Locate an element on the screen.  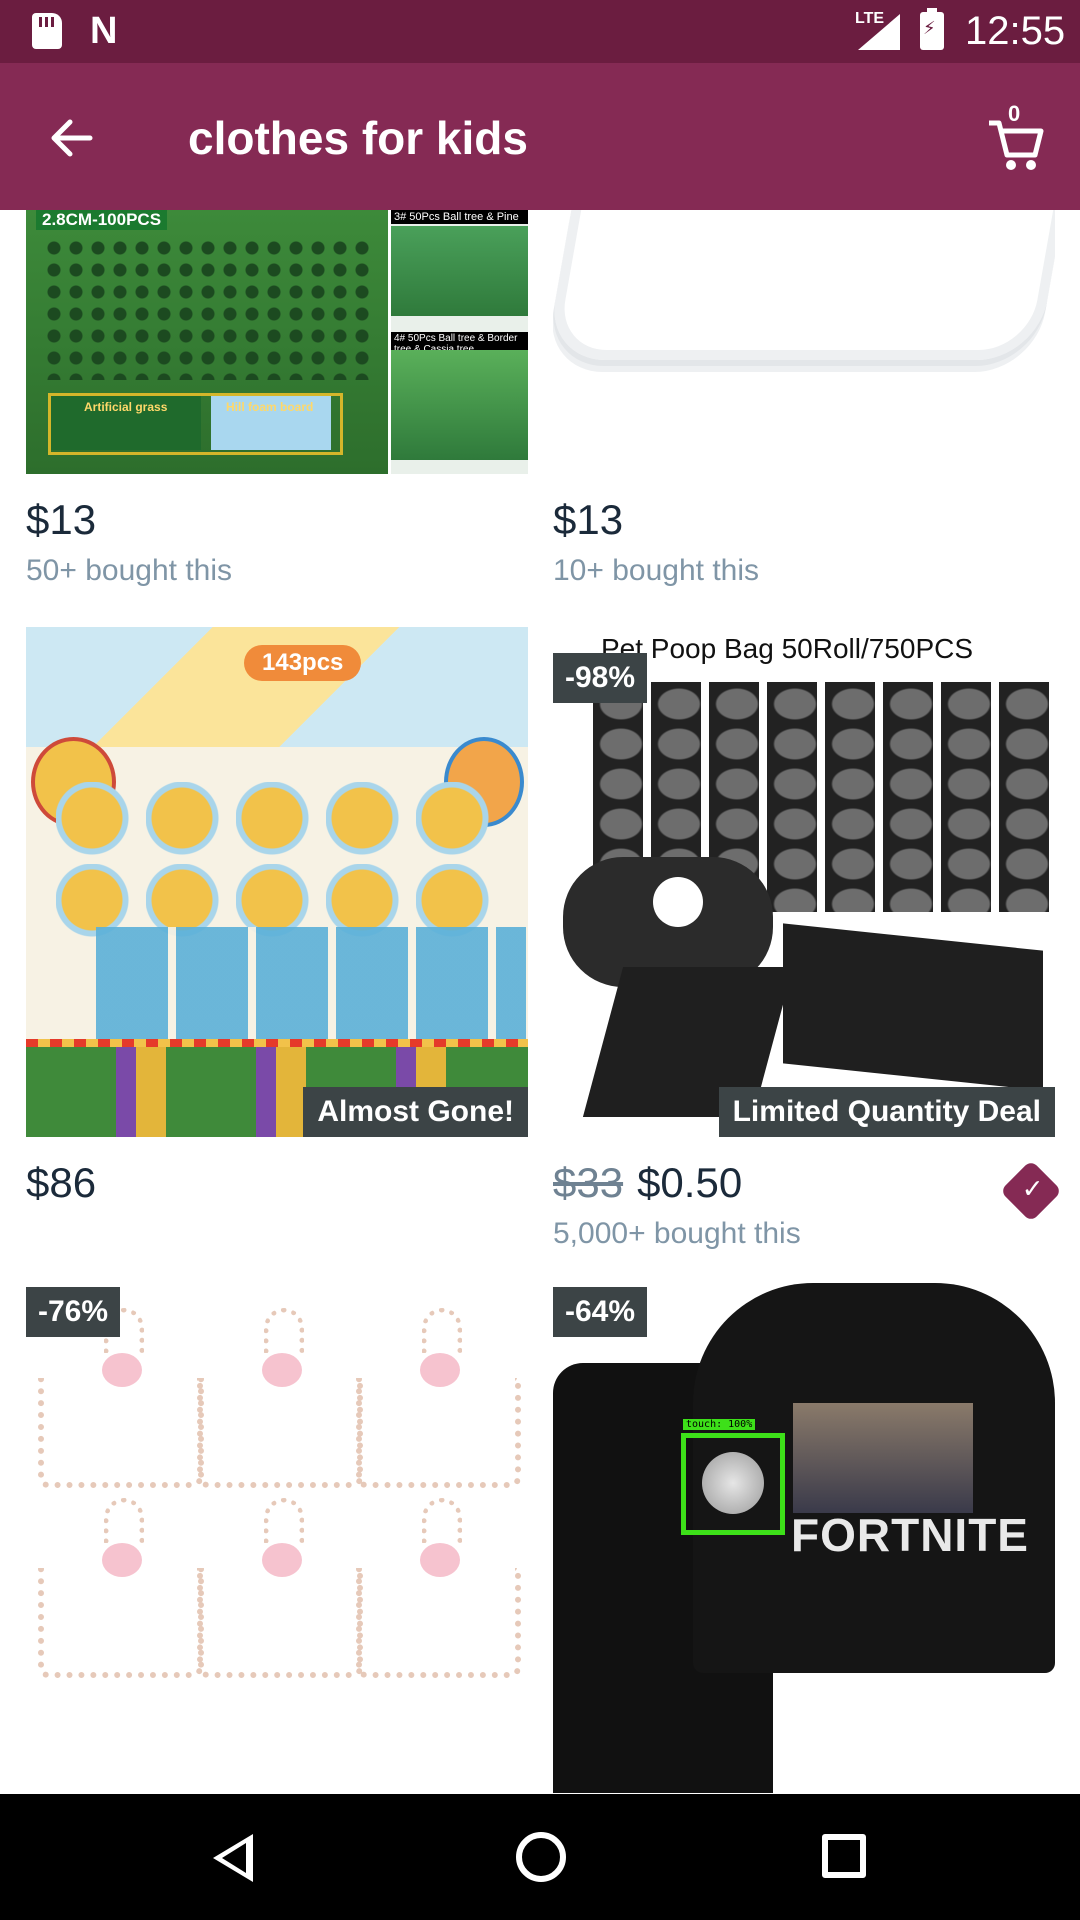
sd-card-icon is located at coordinates (47, 31).